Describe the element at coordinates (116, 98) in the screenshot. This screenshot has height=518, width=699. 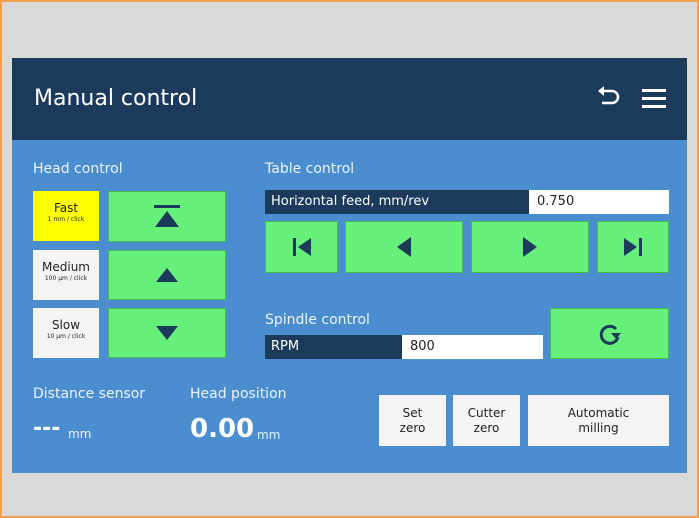
I see `page-title: Manual control` at that location.